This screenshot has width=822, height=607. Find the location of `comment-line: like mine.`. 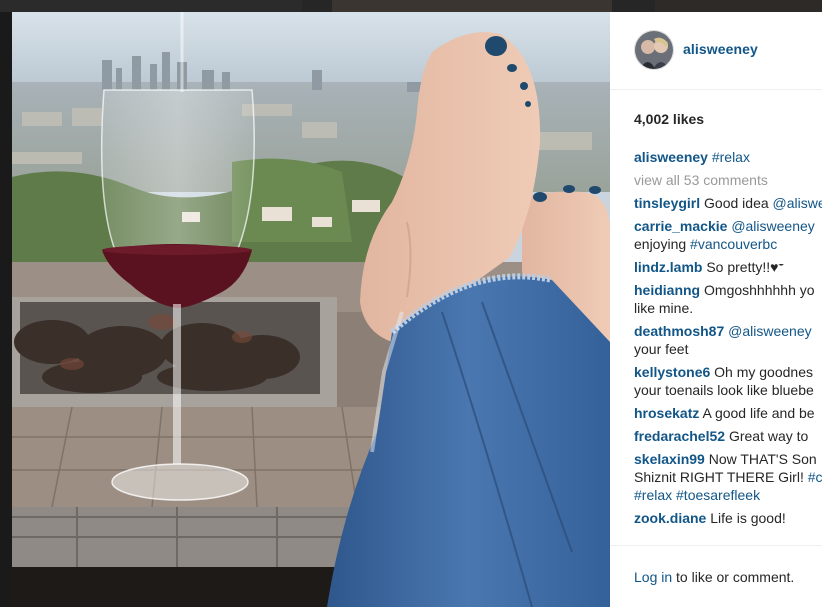

comment-line: like mine. is located at coordinates (728, 308).